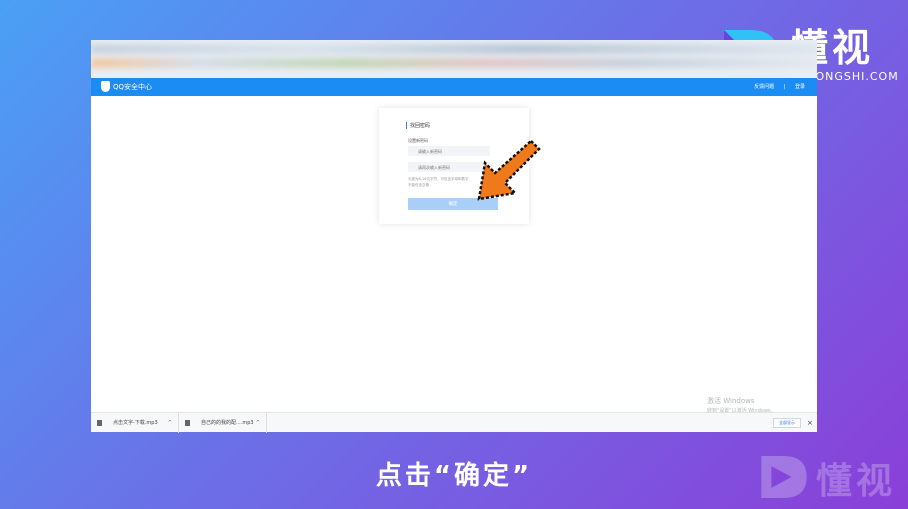  I want to click on download-item: 点击文字-下载.mp3 ^, so click(135, 423).